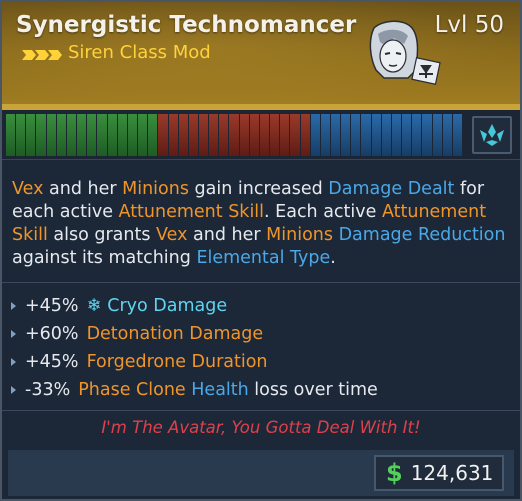 This screenshot has width=522, height=501. I want to click on desc-text: ., so click(333, 258).